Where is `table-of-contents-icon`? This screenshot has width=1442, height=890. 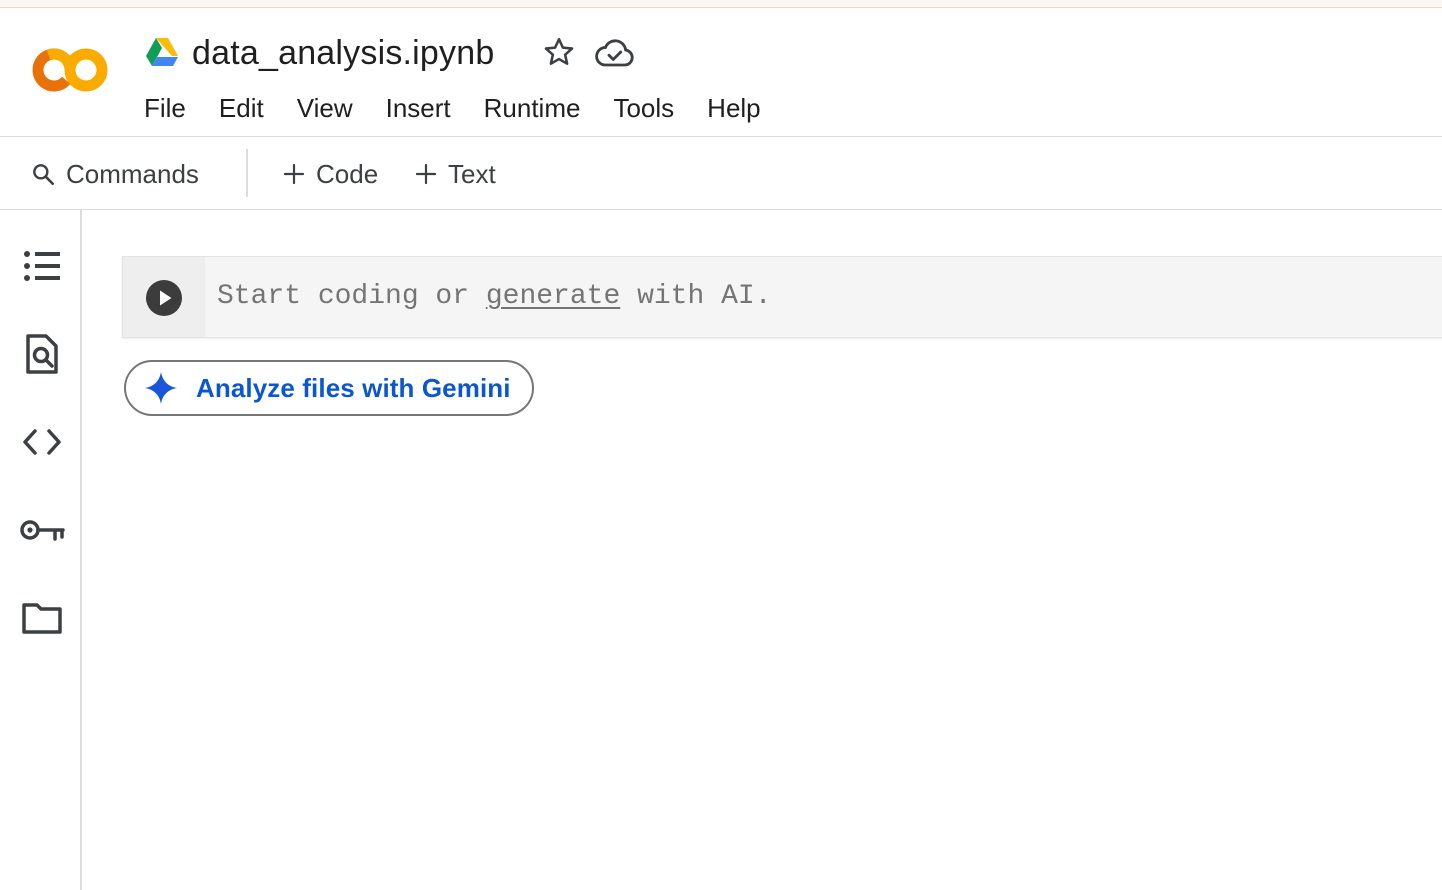 table-of-contents-icon is located at coordinates (42, 266).